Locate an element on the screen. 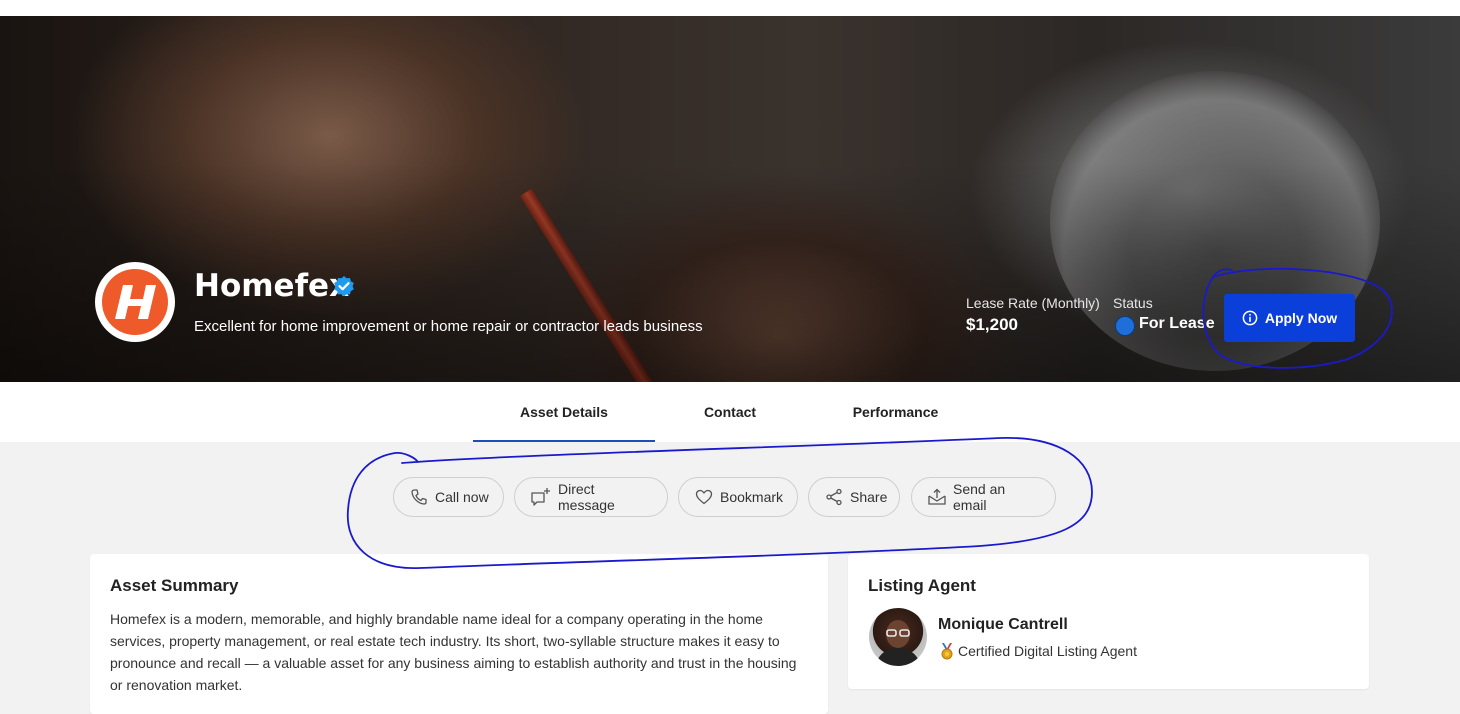 This screenshot has height=714, width=1460. apply-now-button: Apply Now is located at coordinates (1289, 318).